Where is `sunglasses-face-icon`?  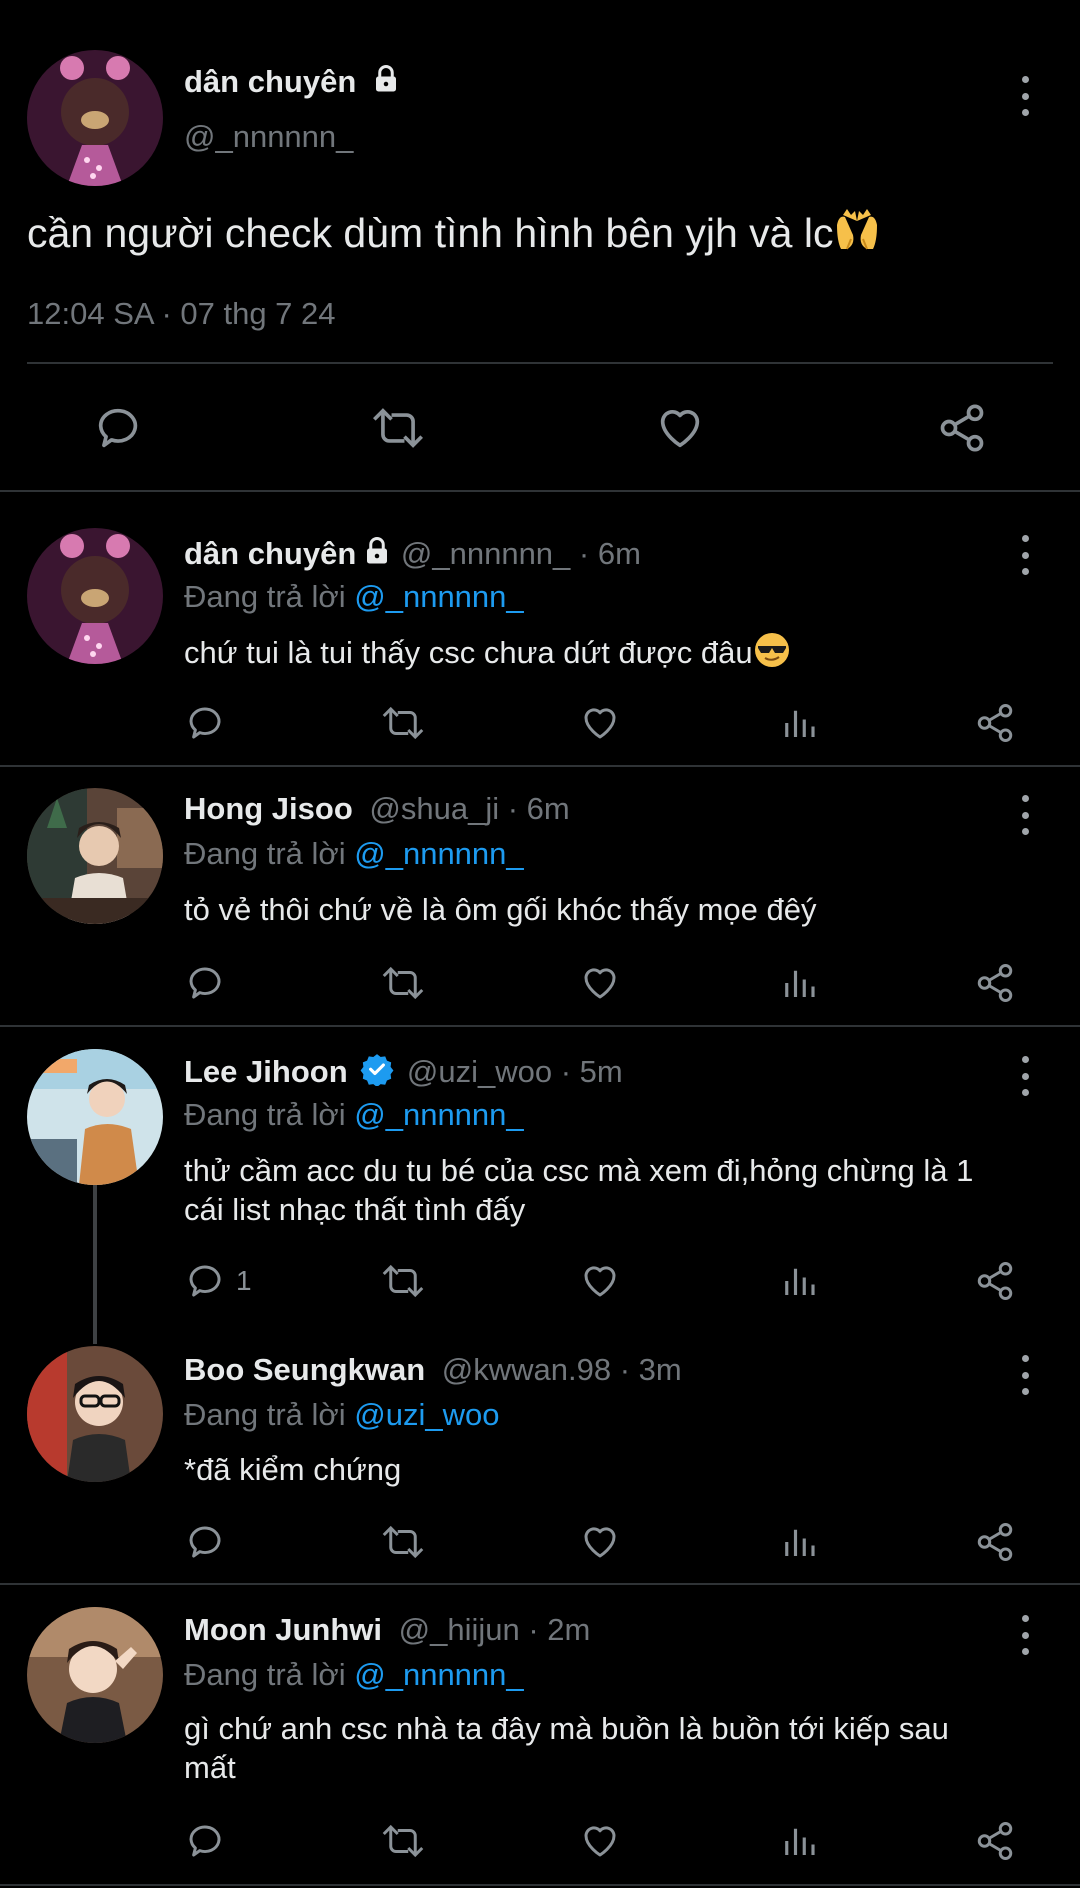 sunglasses-face-icon is located at coordinates (772, 655).